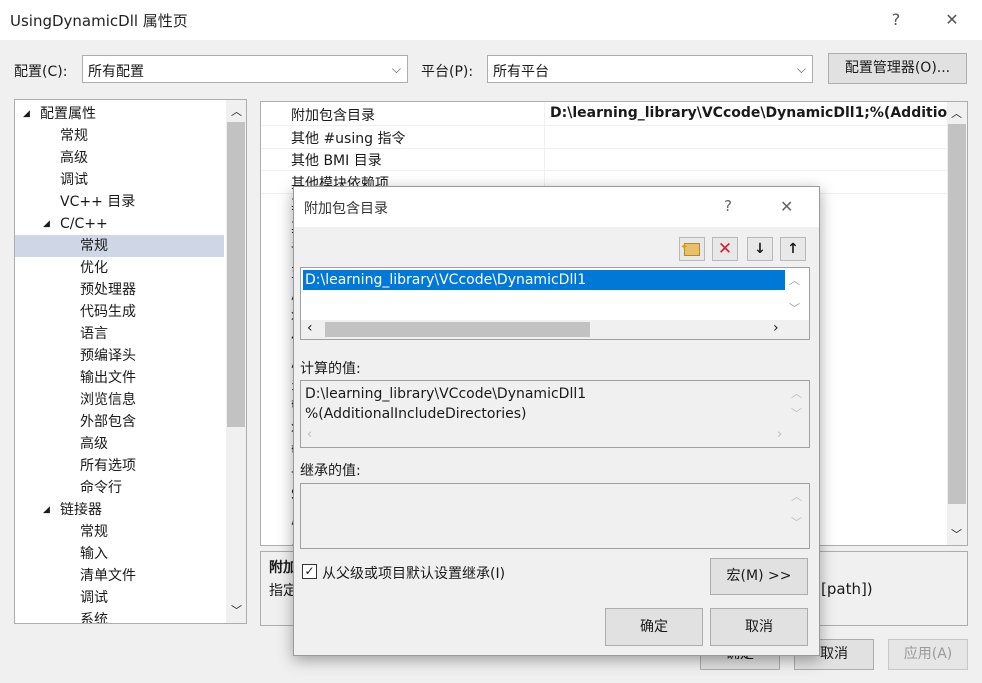 Image resolution: width=982 pixels, height=683 pixels. Describe the element at coordinates (952, 20) in the screenshot. I see `close-button: ✕` at that location.